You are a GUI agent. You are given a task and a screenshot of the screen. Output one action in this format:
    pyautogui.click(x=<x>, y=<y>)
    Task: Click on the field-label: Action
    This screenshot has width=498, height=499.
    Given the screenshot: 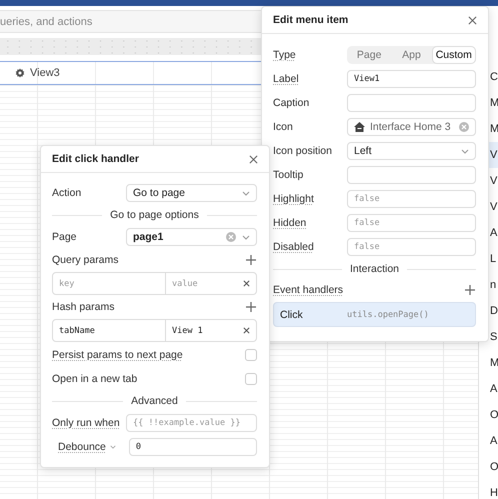 What is the action you would take?
    pyautogui.click(x=67, y=193)
    